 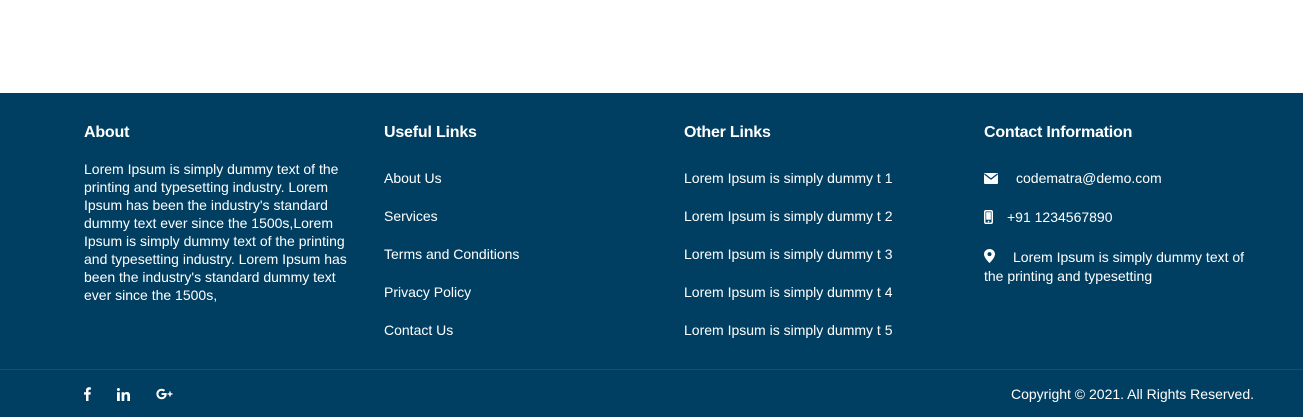 I want to click on social-links, so click(x=142, y=394).